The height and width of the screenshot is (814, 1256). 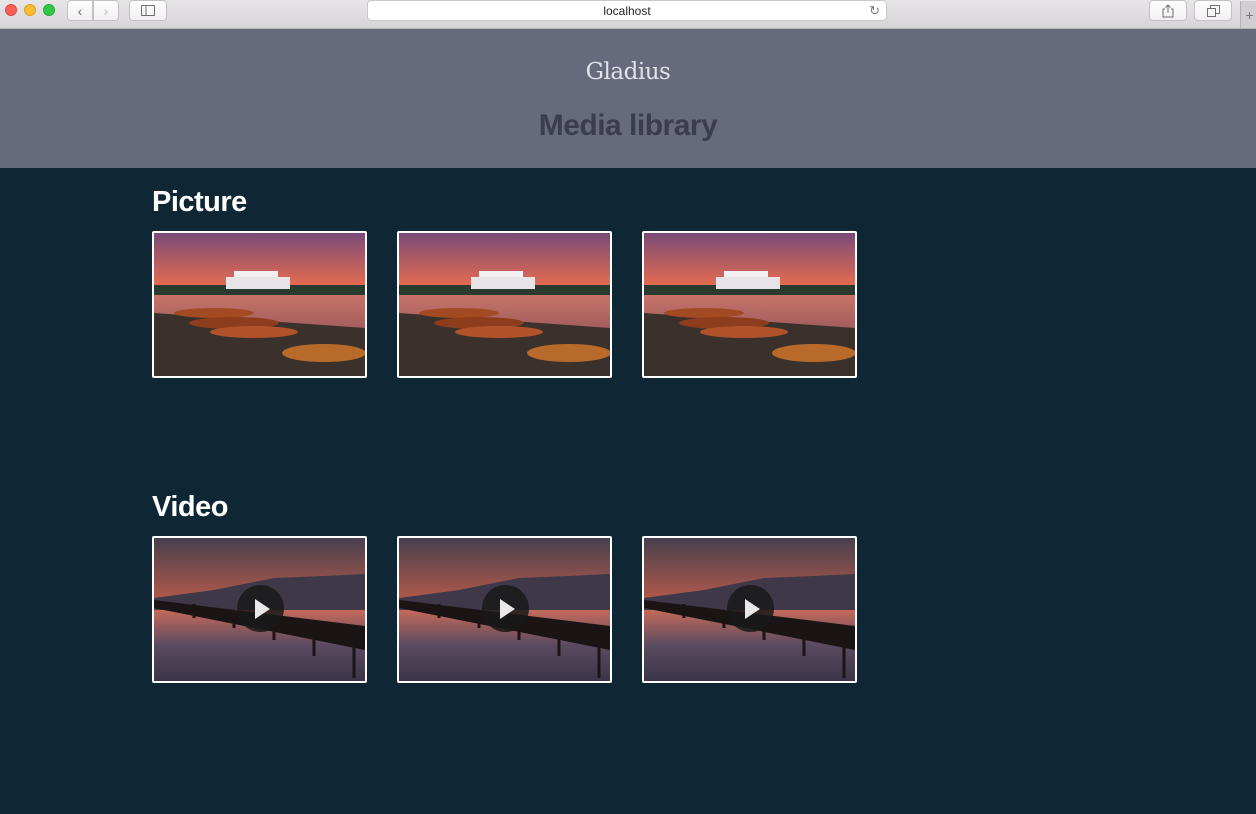 I want to click on back-button: ‹, so click(x=80, y=10).